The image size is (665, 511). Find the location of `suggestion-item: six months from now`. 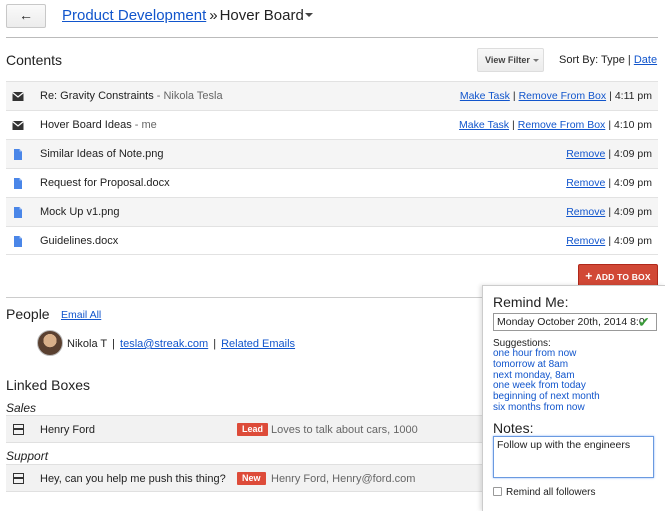

suggestion-item: six months from now is located at coordinates (546, 408).